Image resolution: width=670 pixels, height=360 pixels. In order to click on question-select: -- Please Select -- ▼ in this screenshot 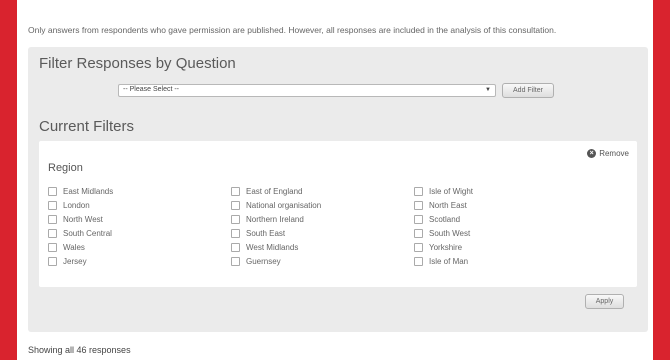, I will do `click(307, 90)`.